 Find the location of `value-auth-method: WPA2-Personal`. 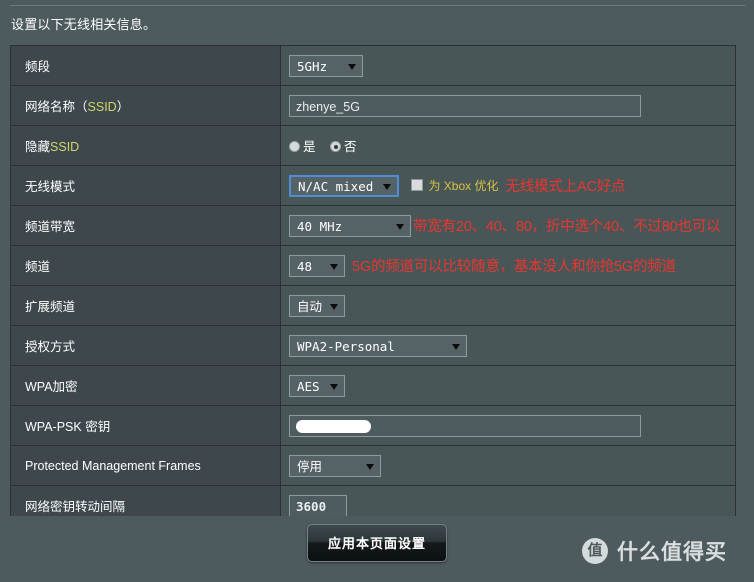

value-auth-method: WPA2-Personal is located at coordinates (508, 345).